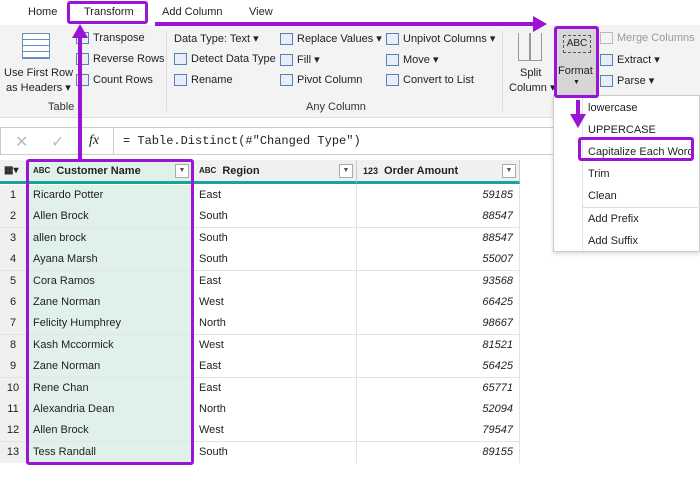  Describe the element at coordinates (203, 80) in the screenshot. I see `rename-button: Rename` at that location.